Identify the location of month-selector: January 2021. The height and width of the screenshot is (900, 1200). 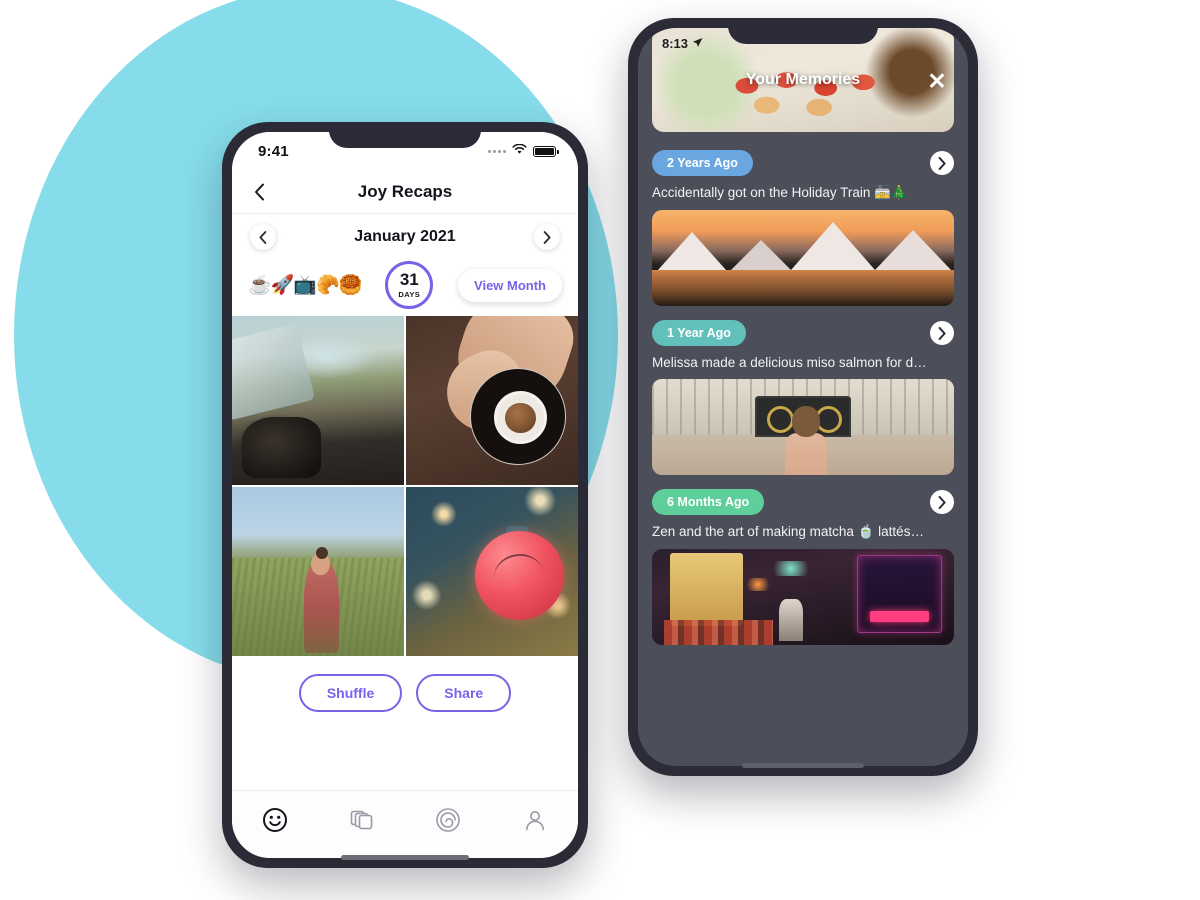
(405, 237).